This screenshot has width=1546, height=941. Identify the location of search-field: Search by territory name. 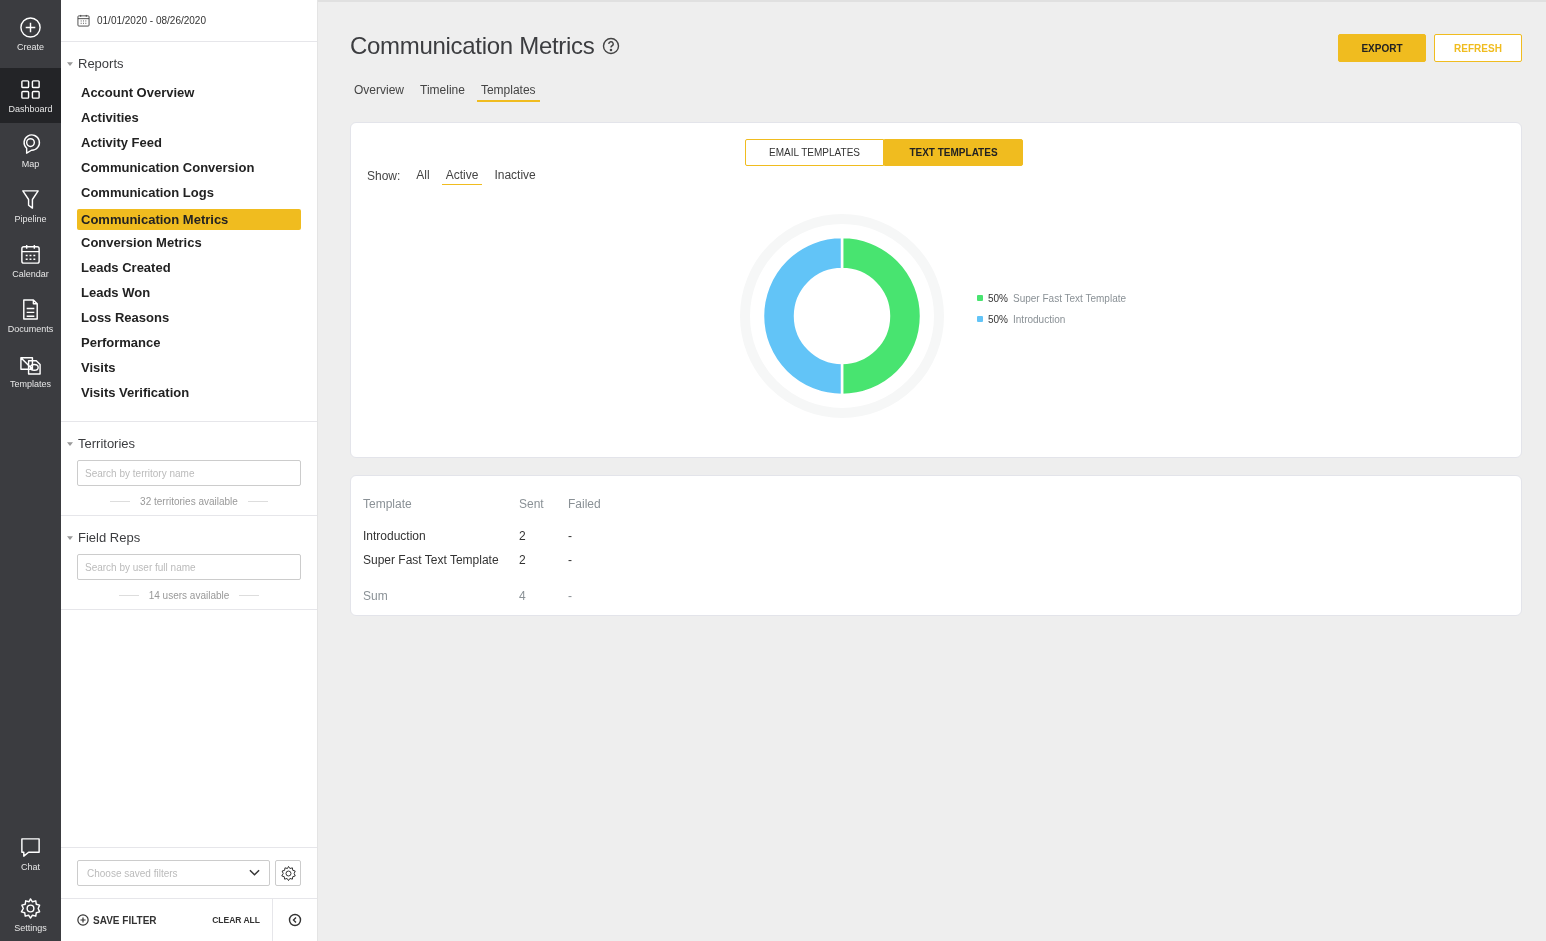
(189, 473).